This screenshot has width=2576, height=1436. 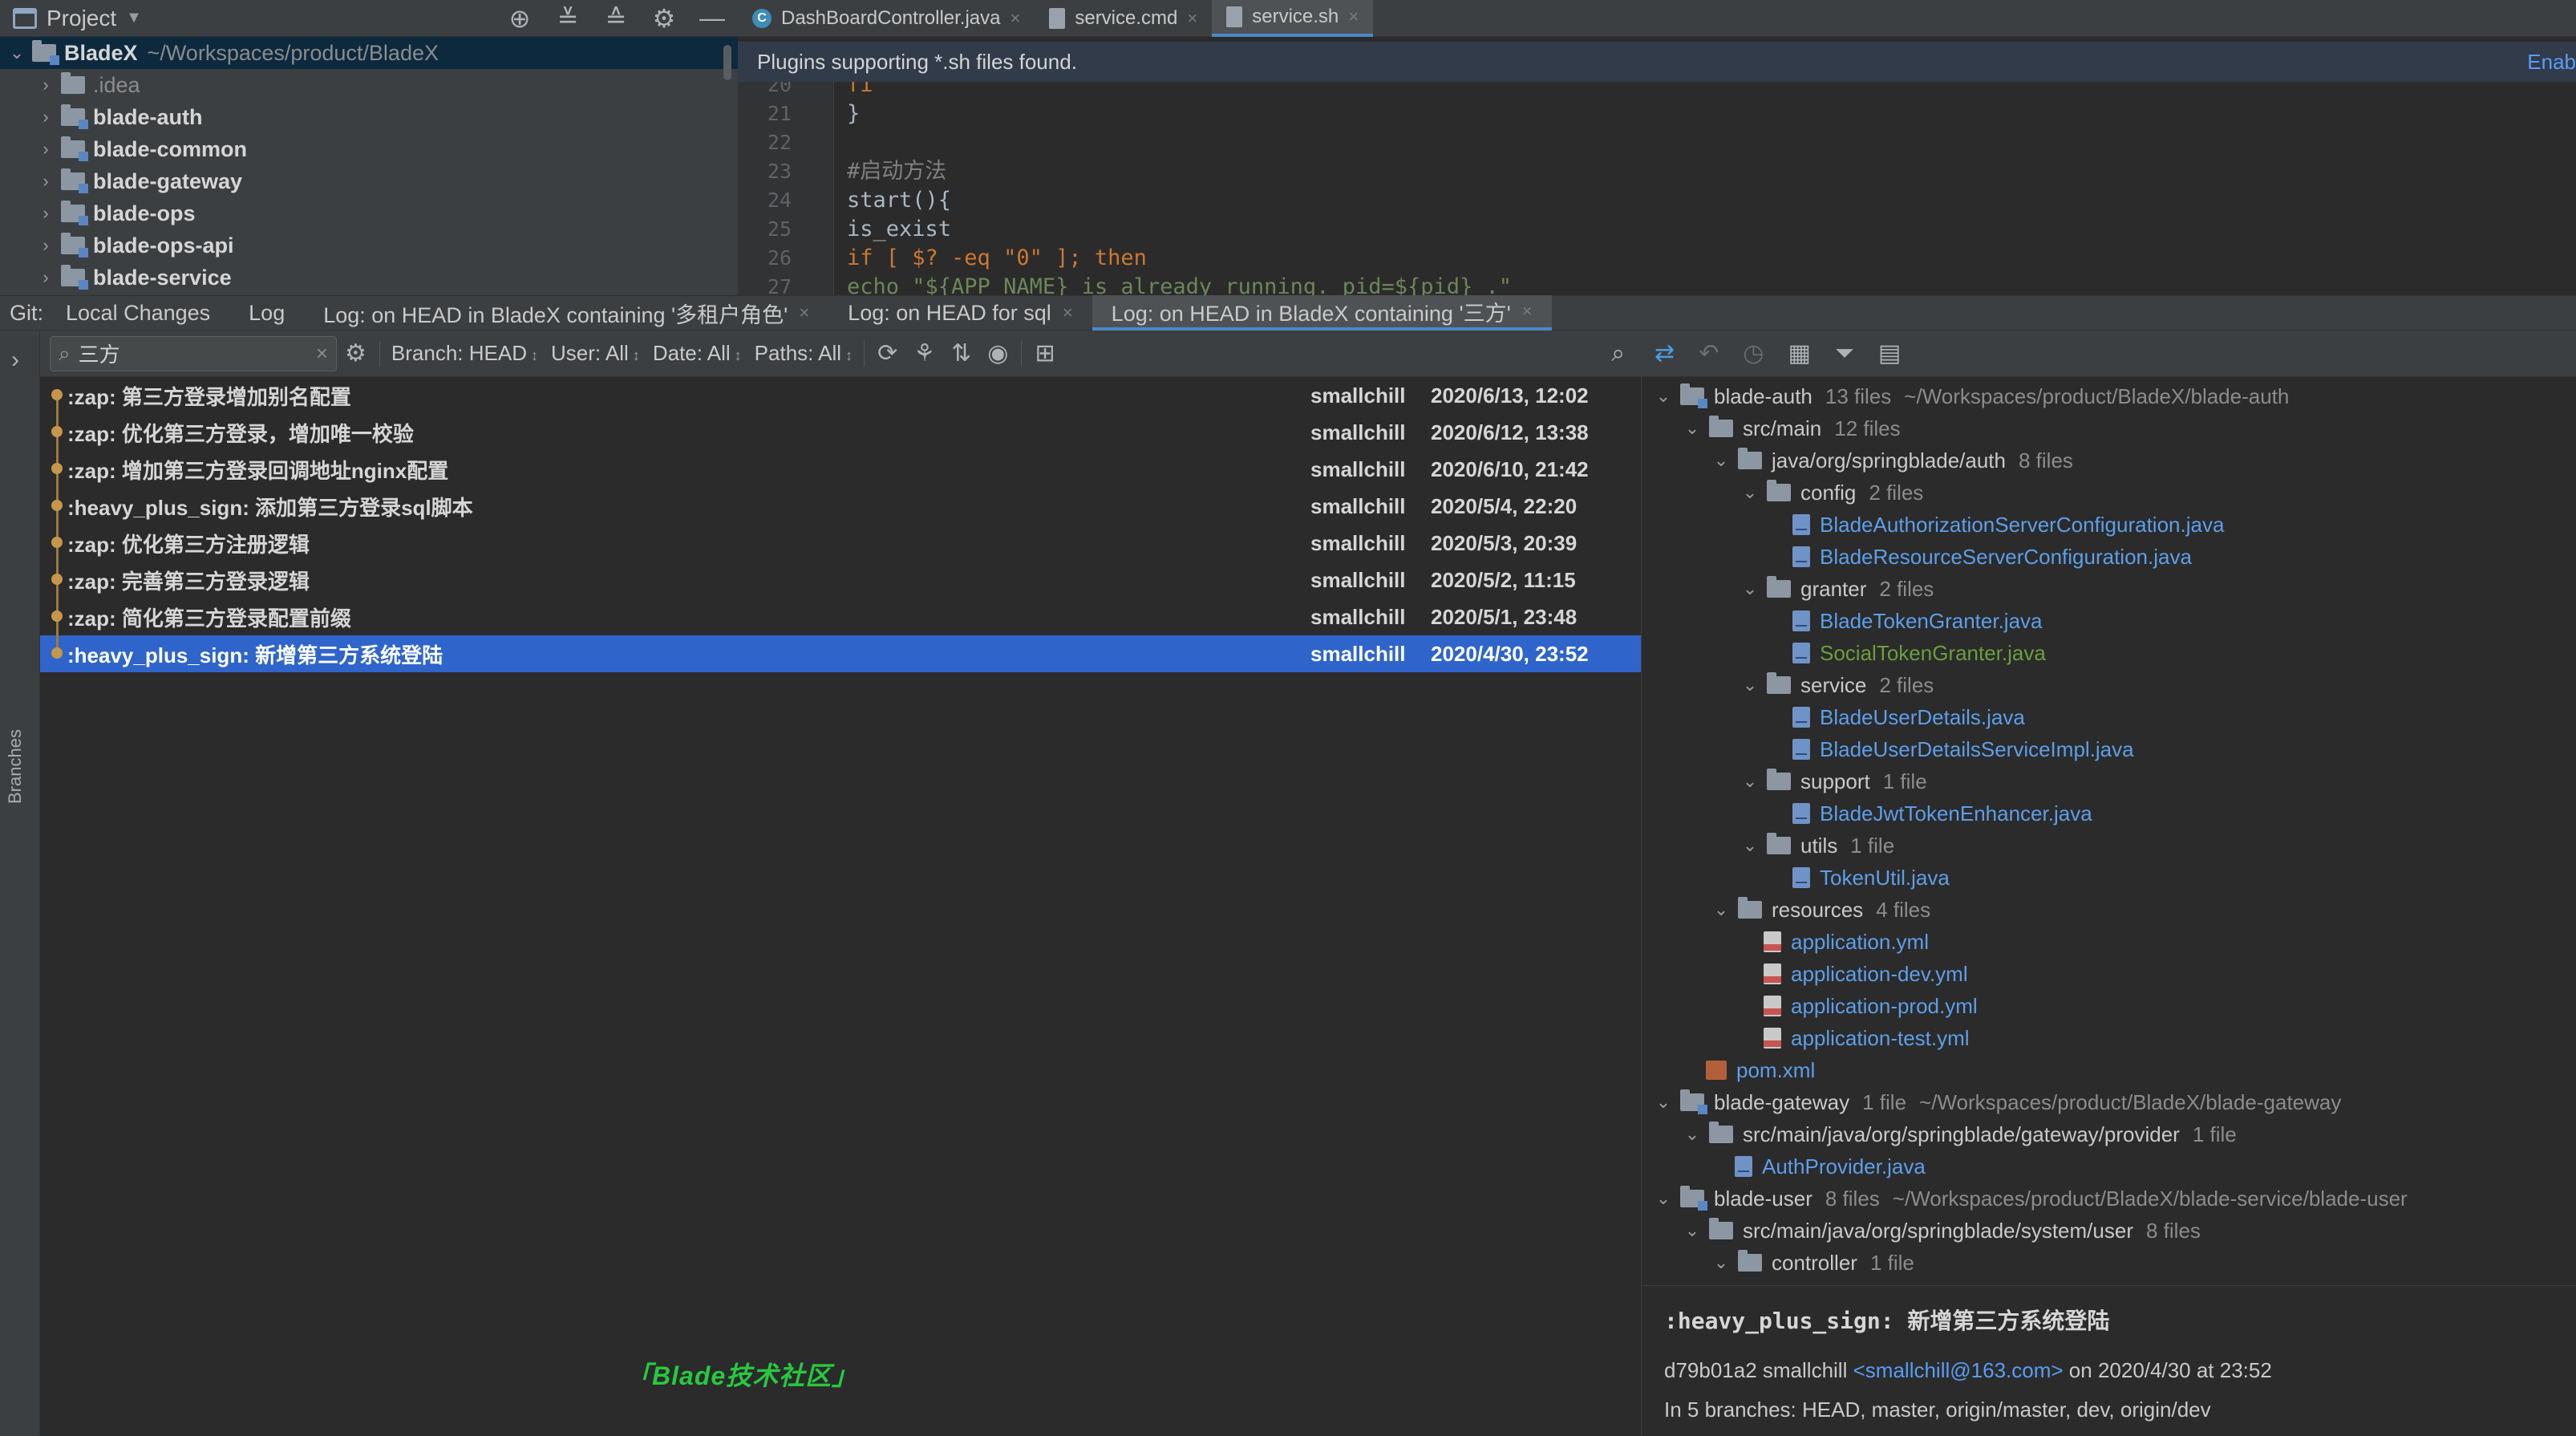 I want to click on changed-file-row: application.yml, so click(x=2109, y=942).